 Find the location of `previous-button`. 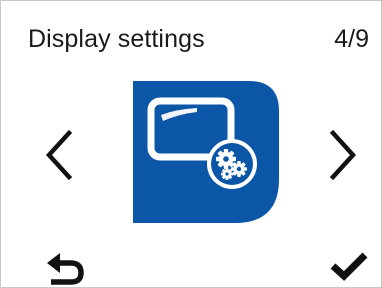

previous-button is located at coordinates (61, 155).